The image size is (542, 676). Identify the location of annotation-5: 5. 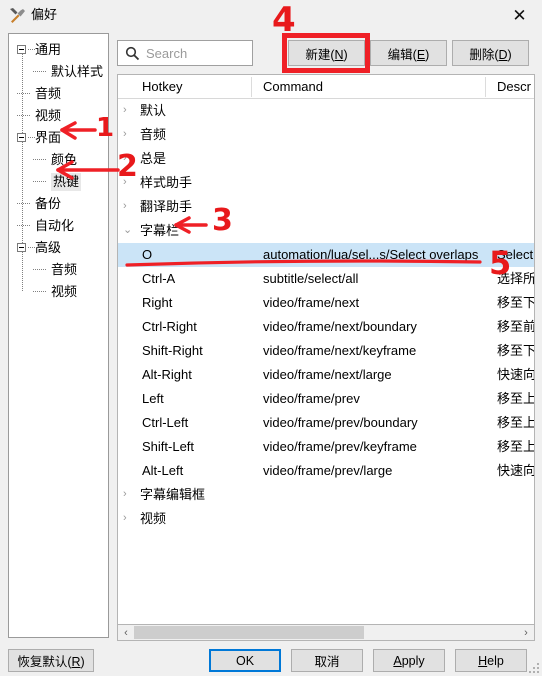
(500, 263).